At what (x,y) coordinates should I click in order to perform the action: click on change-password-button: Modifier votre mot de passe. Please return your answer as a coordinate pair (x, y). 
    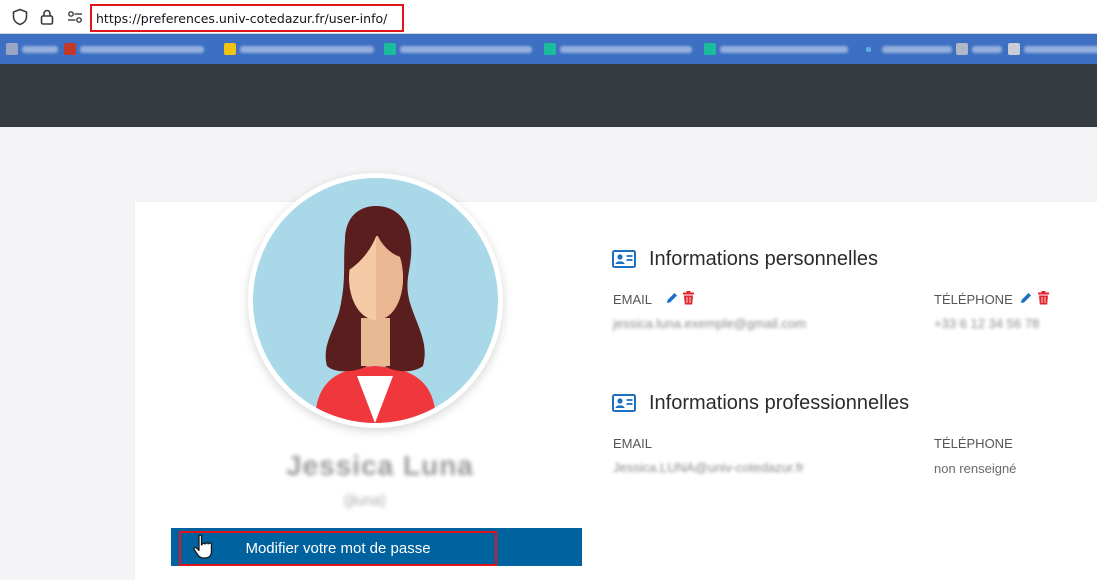
    Looking at the image, I should click on (338, 548).